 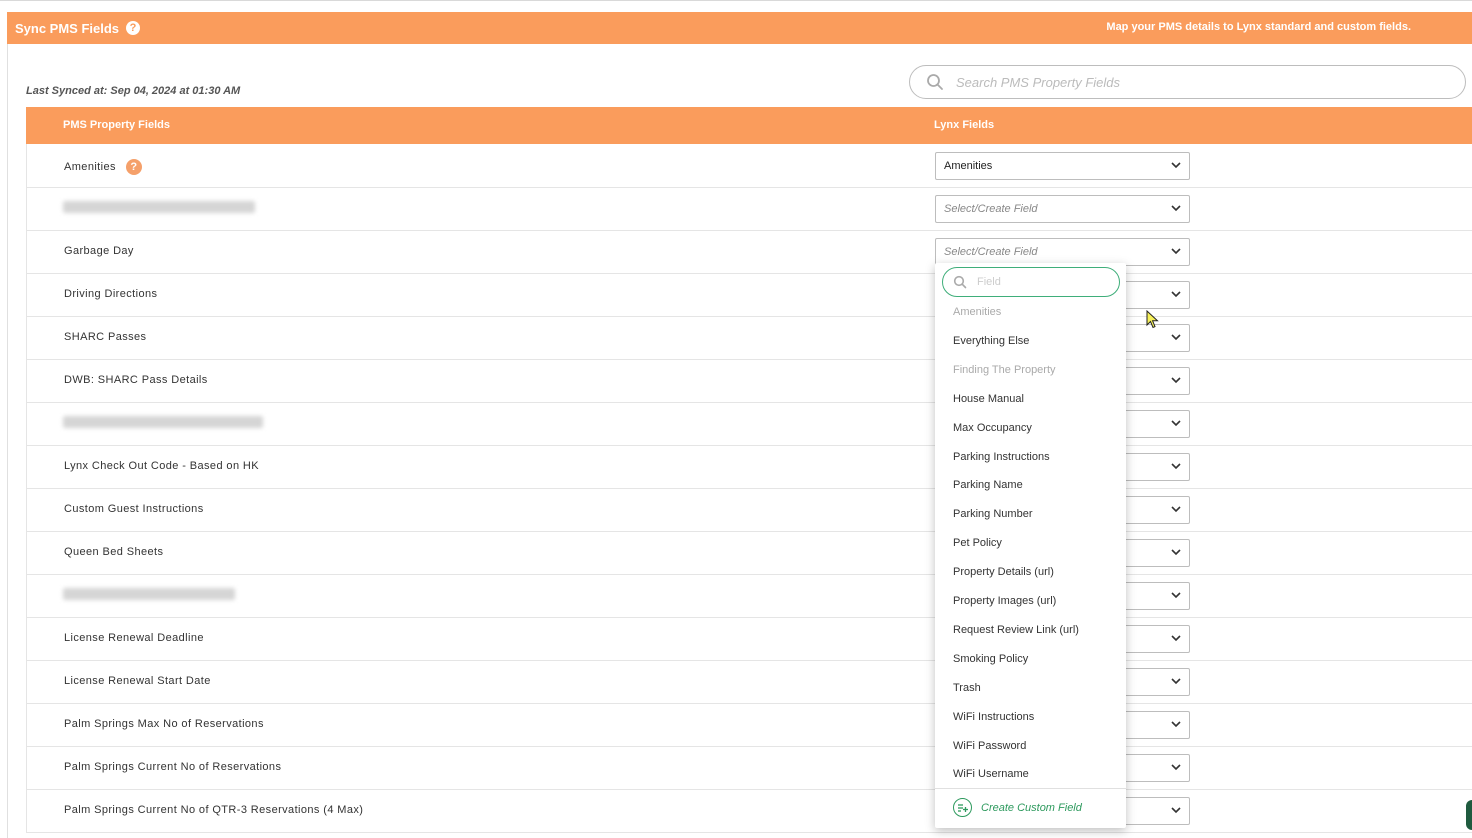 I want to click on dropdown-option: WiFi Password, so click(x=989, y=746).